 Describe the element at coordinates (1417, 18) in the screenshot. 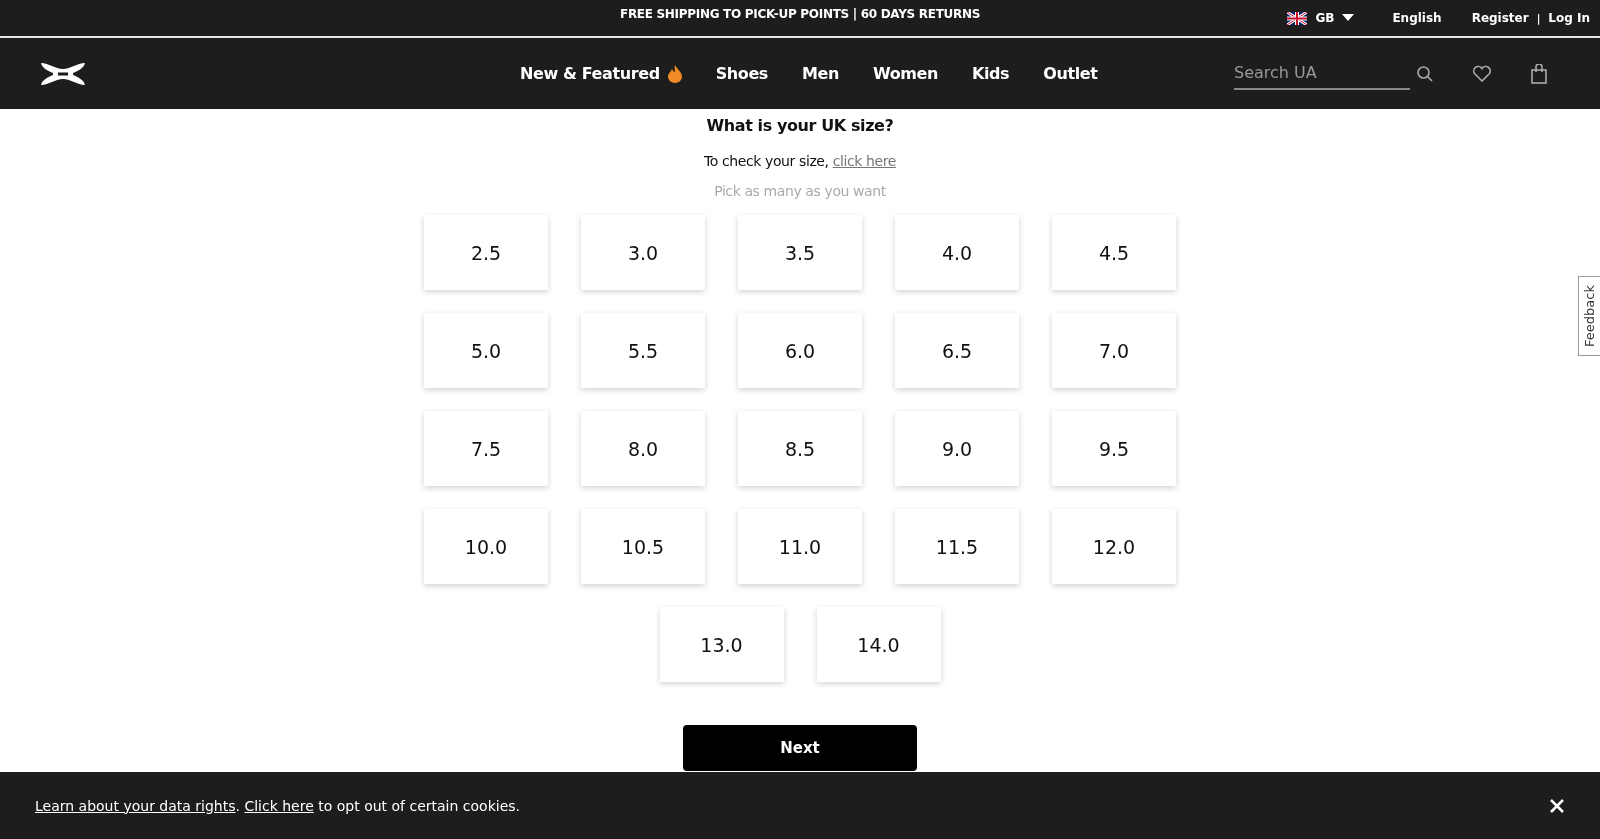

I see `language-link: English` at that location.